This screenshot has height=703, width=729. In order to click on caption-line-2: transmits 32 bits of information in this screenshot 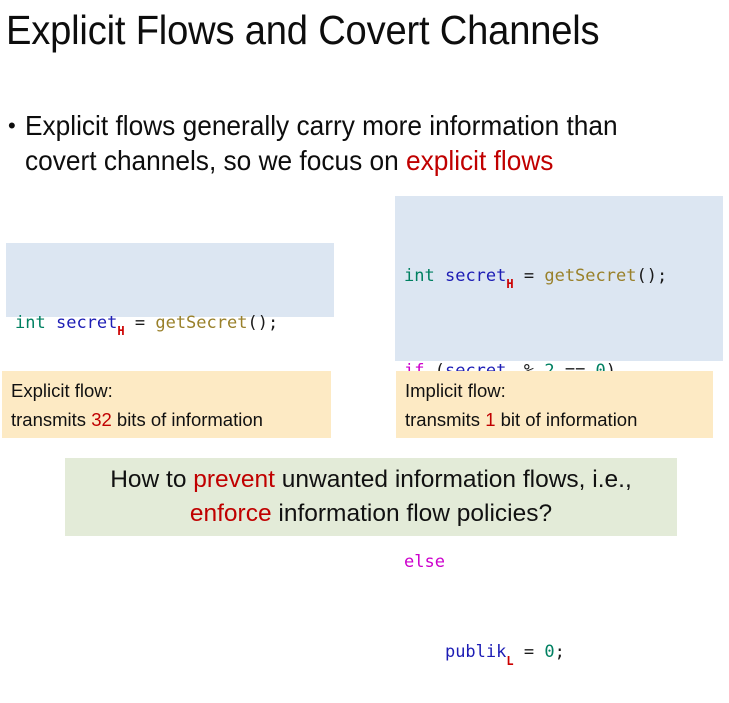, I will do `click(171, 419)`.